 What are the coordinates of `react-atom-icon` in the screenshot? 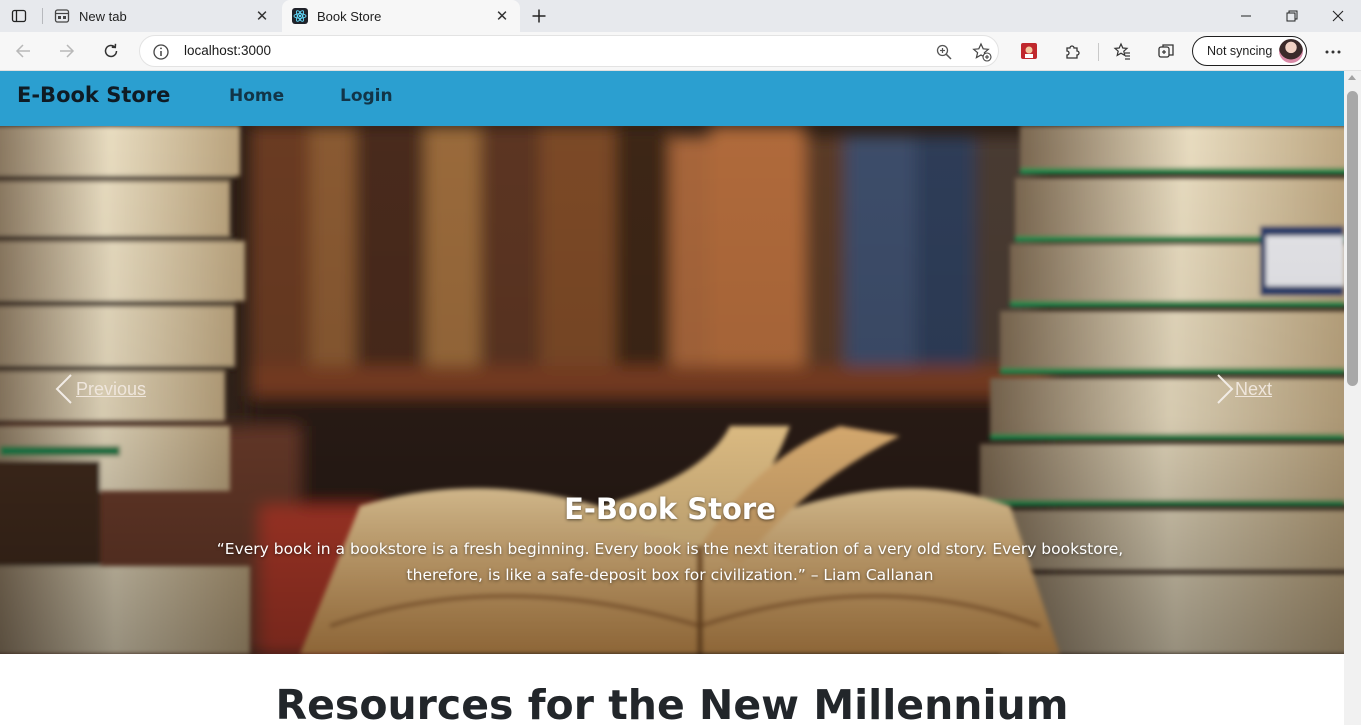 It's located at (300, 16).